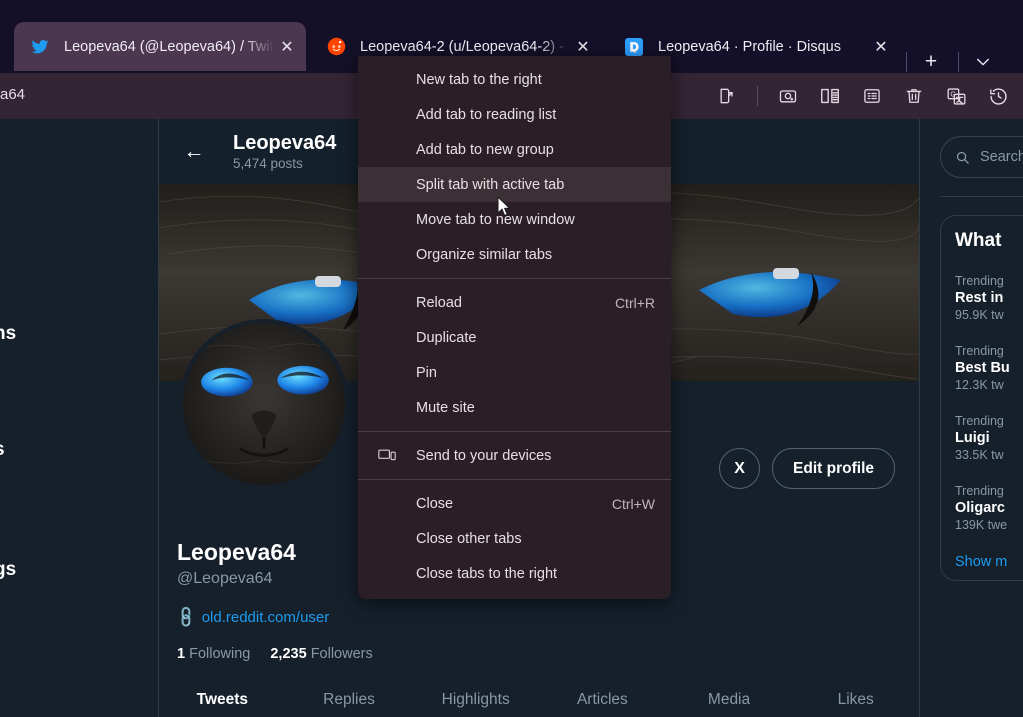 The width and height of the screenshot is (1023, 717). Describe the element at coordinates (729, 704) in the screenshot. I see `profile-tab-media: Media` at that location.